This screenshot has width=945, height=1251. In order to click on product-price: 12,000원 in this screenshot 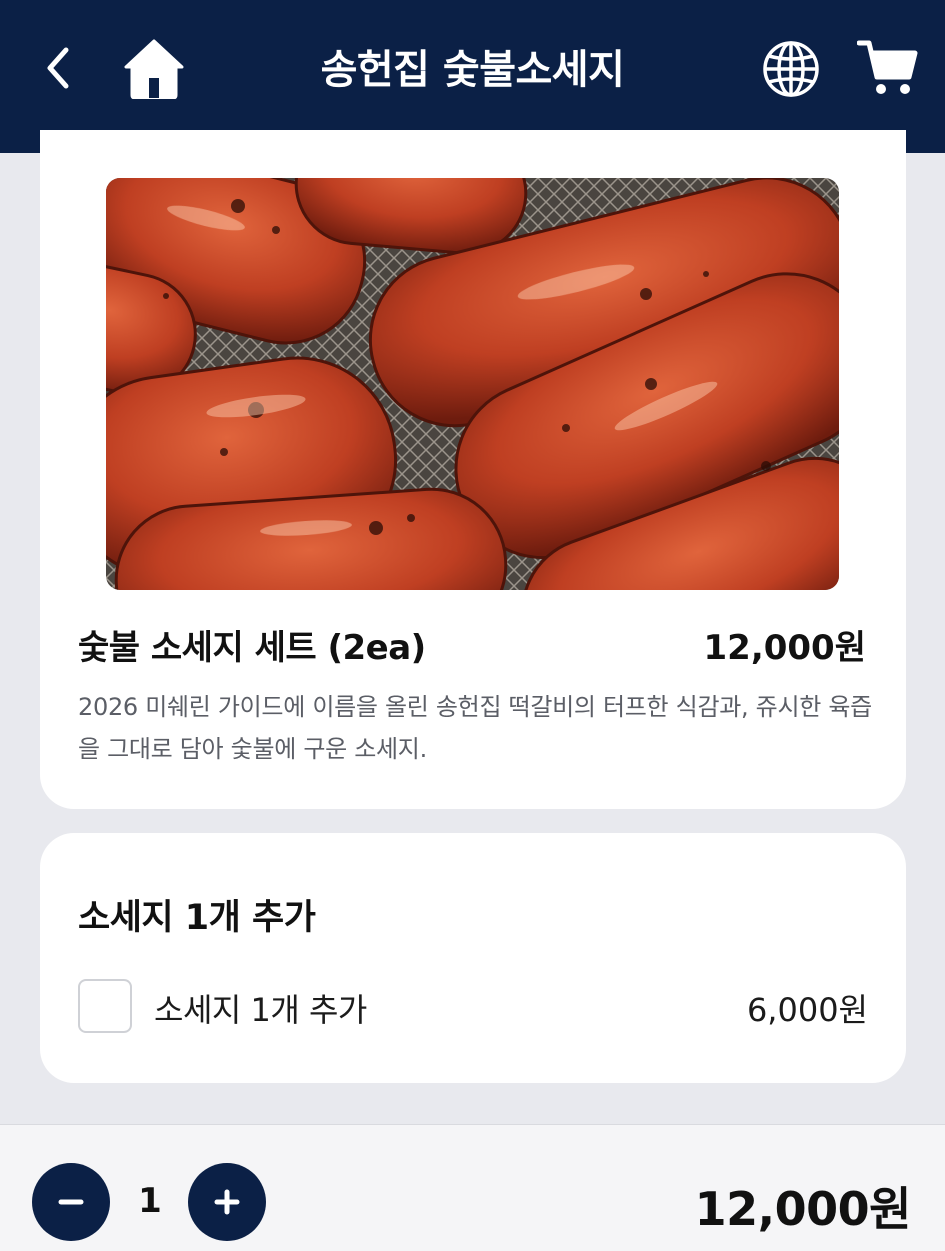, I will do `click(784, 648)`.